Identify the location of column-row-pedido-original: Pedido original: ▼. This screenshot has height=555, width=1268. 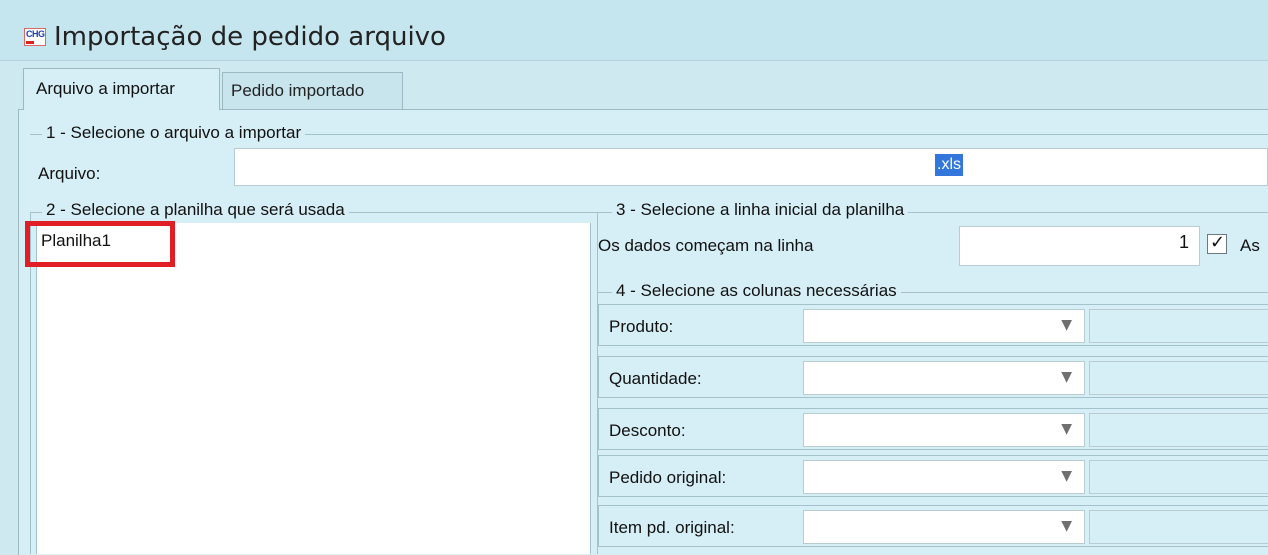
(933, 476).